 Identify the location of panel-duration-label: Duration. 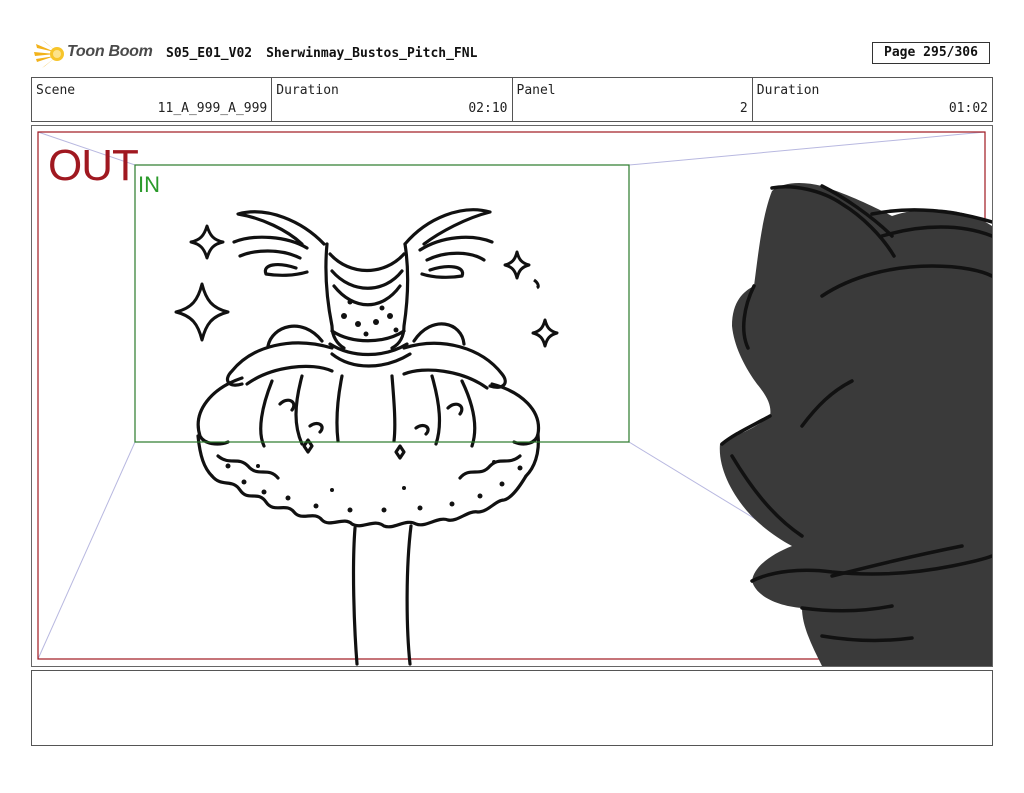
(788, 90).